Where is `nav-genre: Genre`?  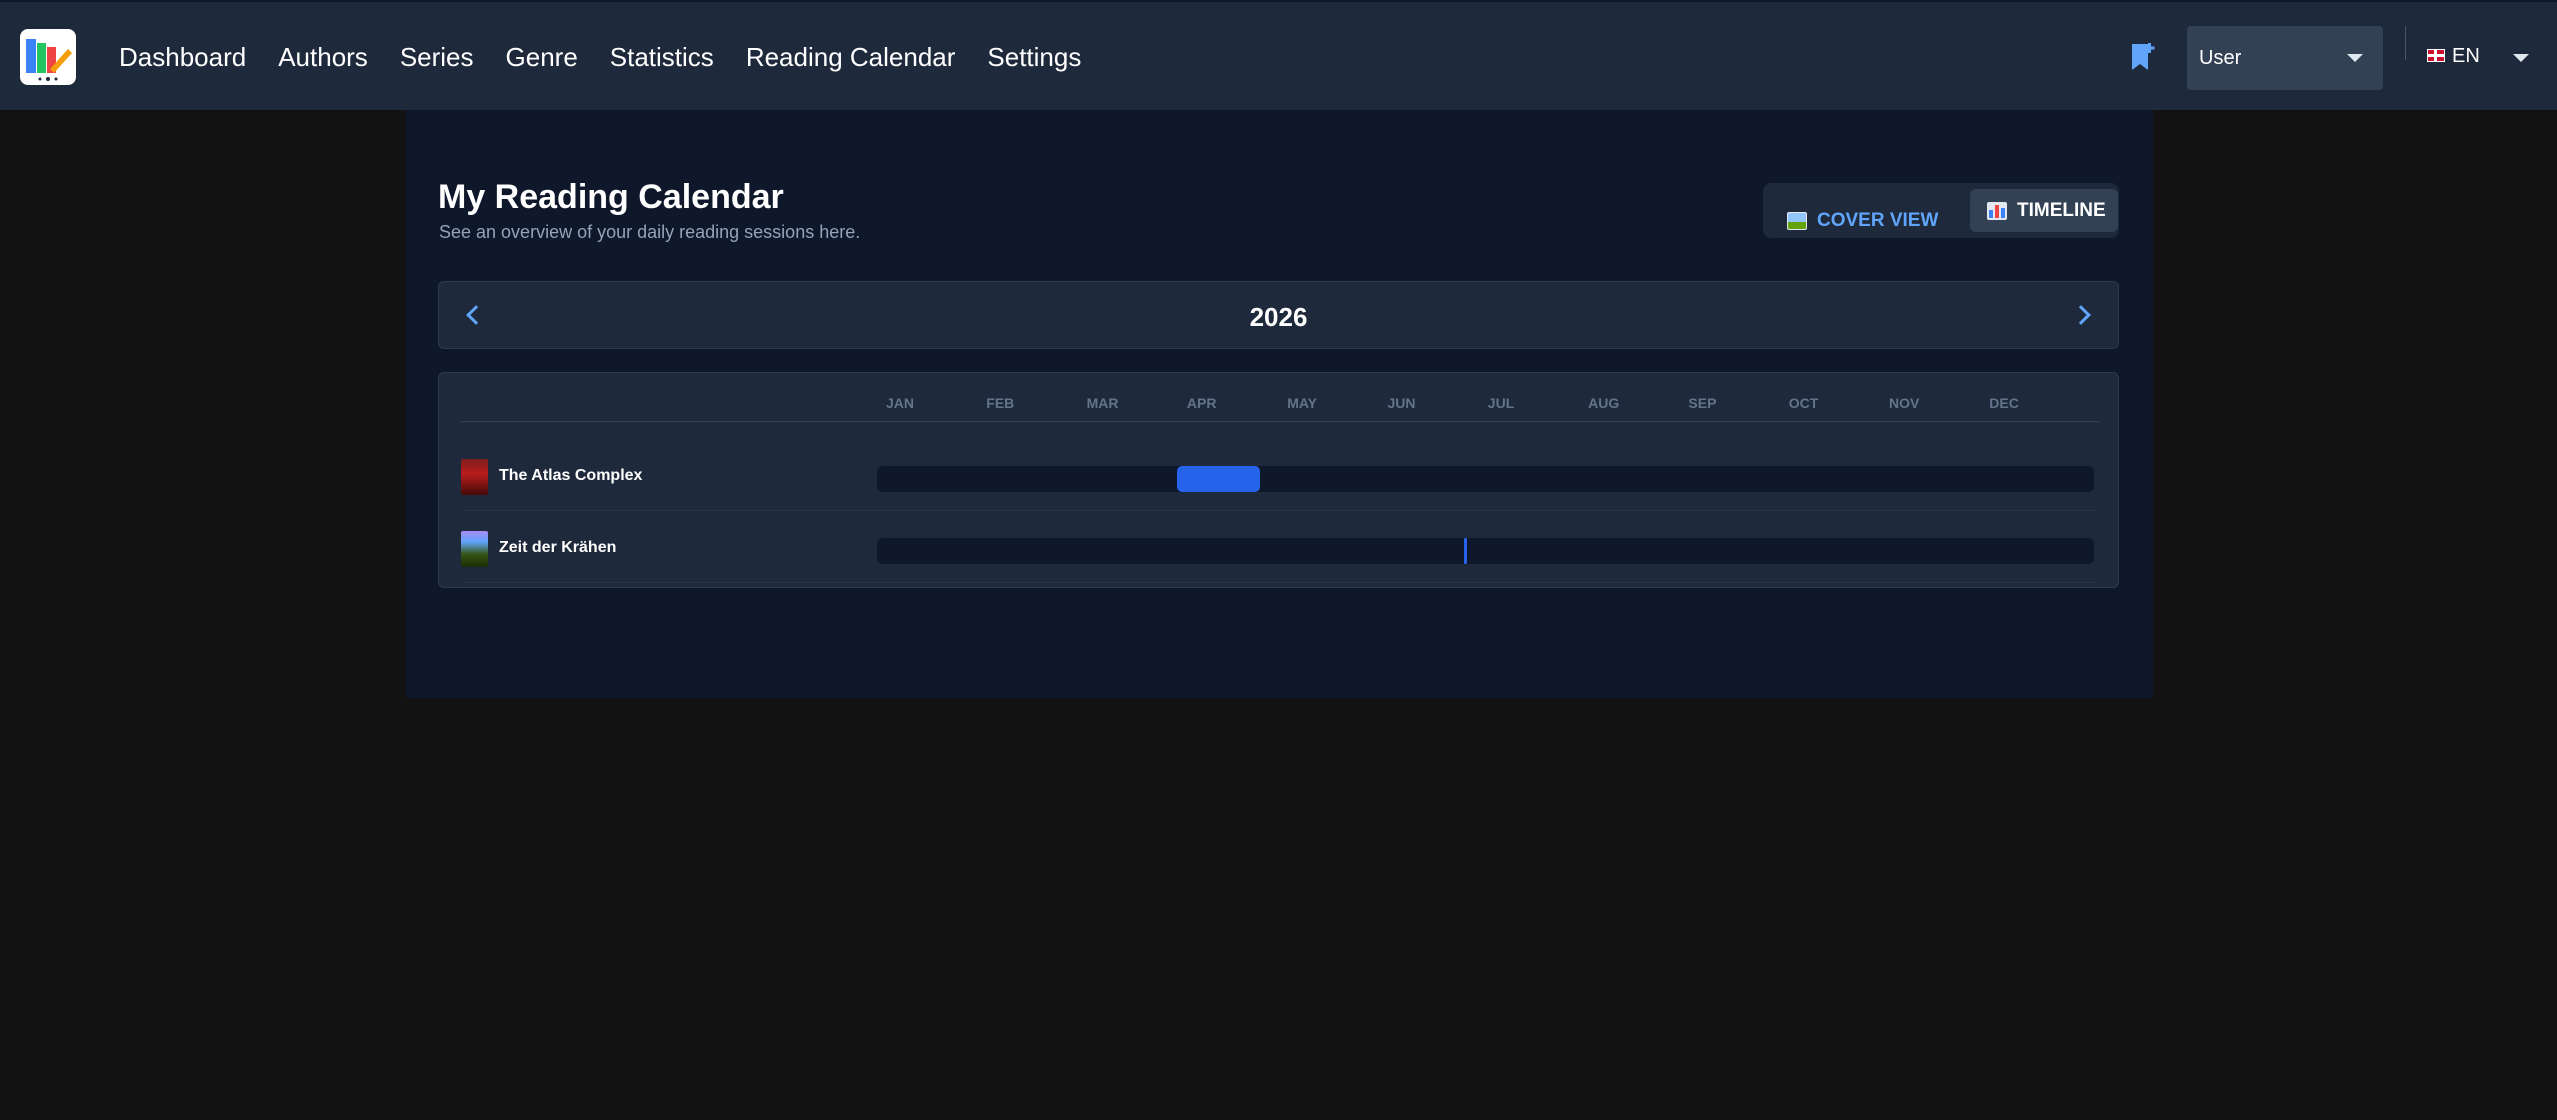
nav-genre: Genre is located at coordinates (542, 57).